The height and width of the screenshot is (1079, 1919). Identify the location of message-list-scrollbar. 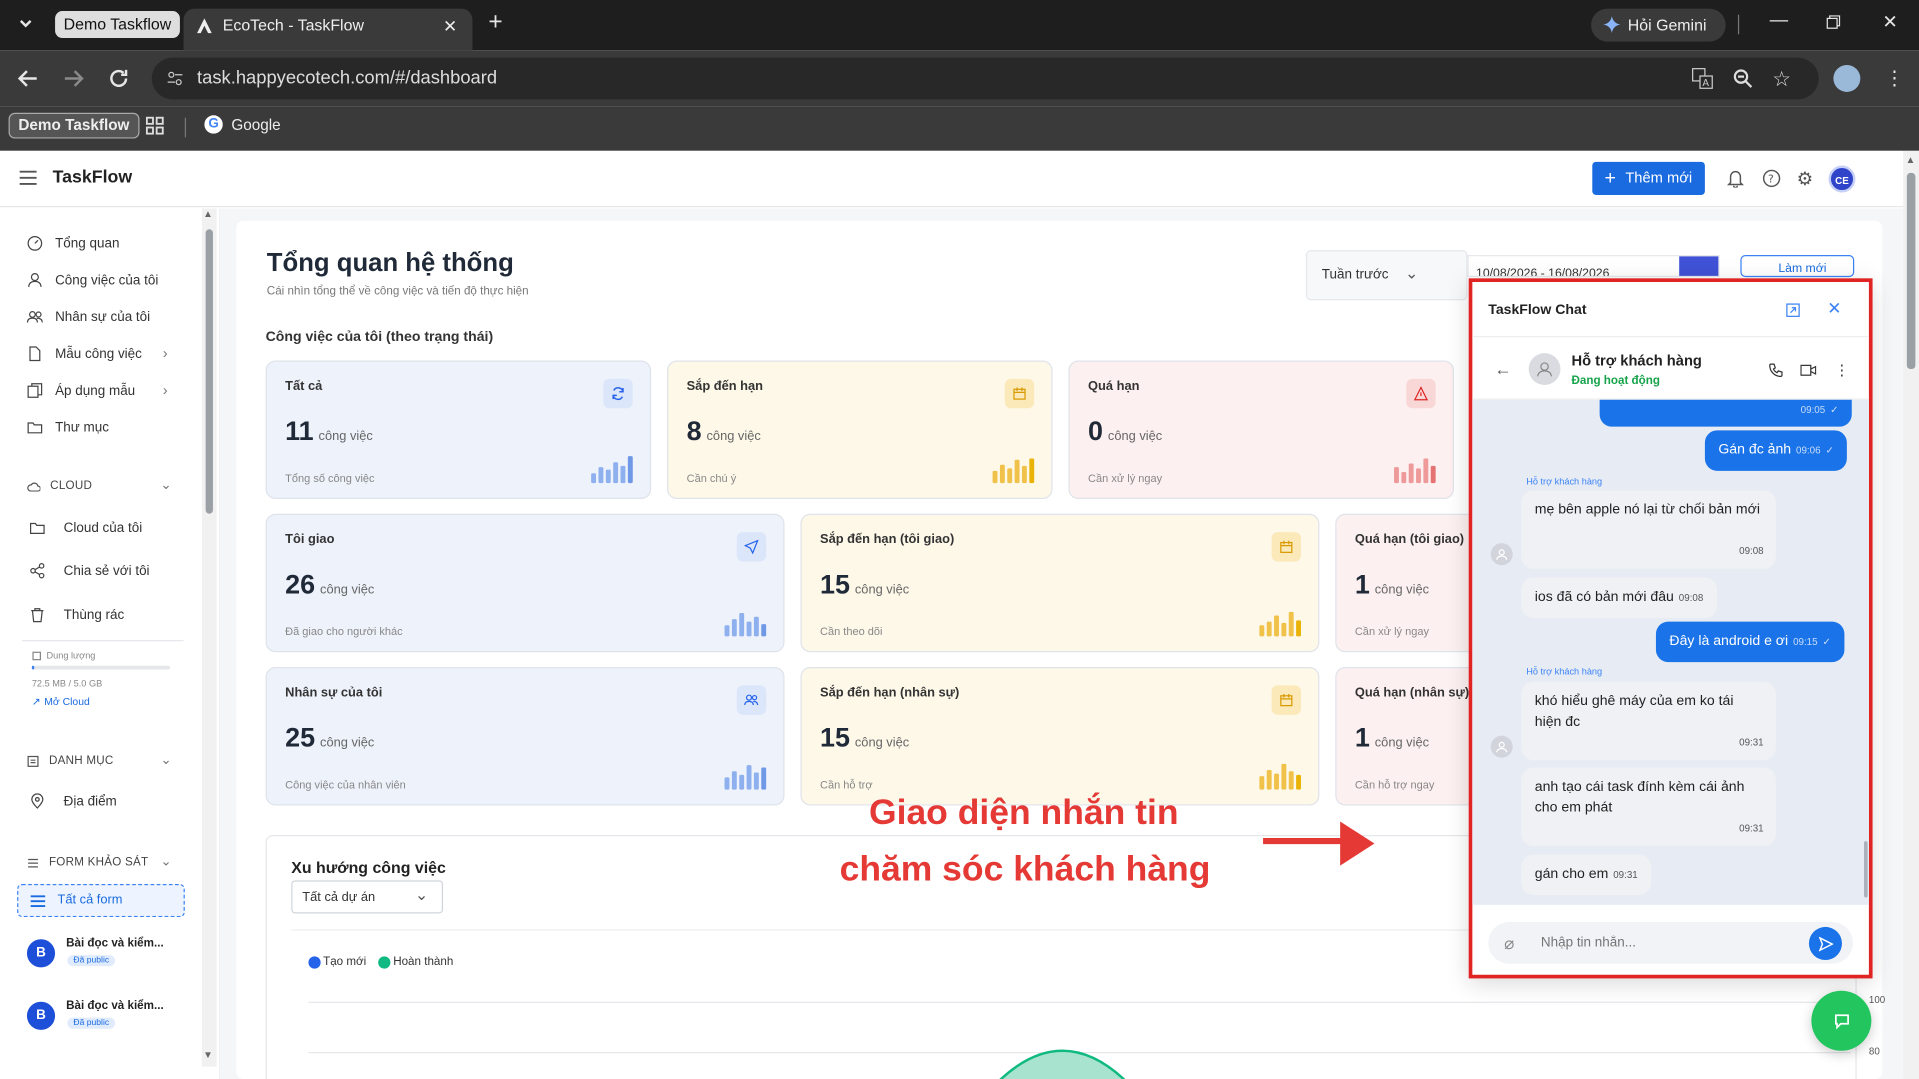
(1865, 869).